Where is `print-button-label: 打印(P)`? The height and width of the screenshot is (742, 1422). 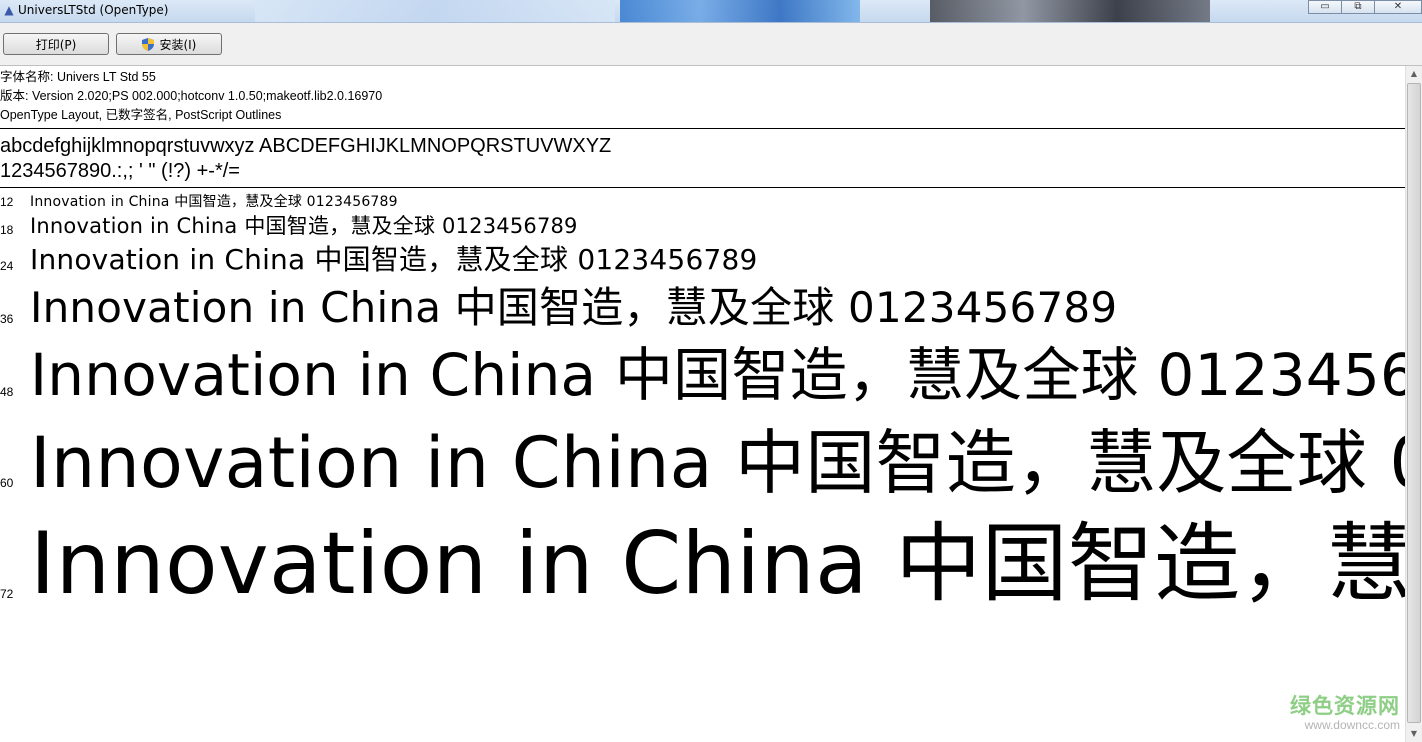
print-button-label: 打印(P) is located at coordinates (56, 45).